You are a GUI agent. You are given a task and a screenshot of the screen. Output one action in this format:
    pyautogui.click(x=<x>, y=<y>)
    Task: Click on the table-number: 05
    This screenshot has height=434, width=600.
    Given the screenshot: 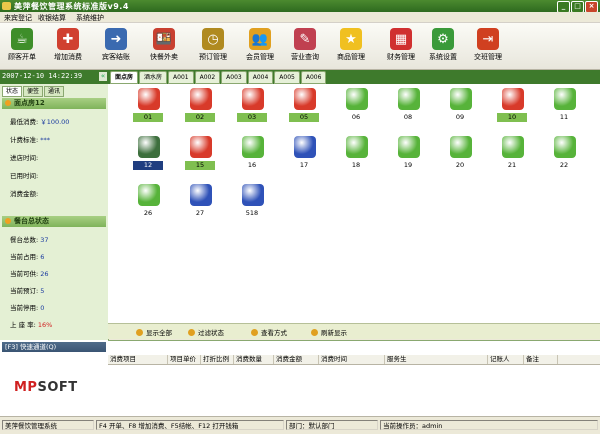 What is the action you would take?
    pyautogui.click(x=304, y=117)
    